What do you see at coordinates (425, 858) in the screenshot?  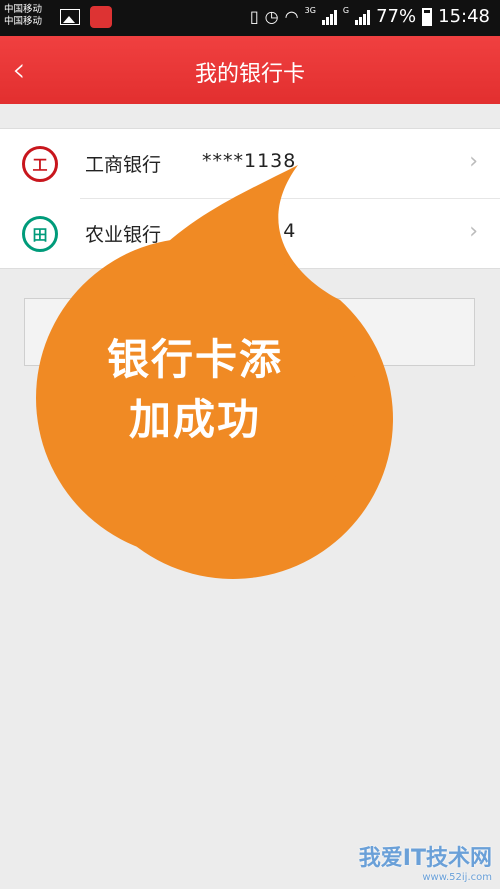 I see `watermark-text: 我爱IT技术网` at bounding box center [425, 858].